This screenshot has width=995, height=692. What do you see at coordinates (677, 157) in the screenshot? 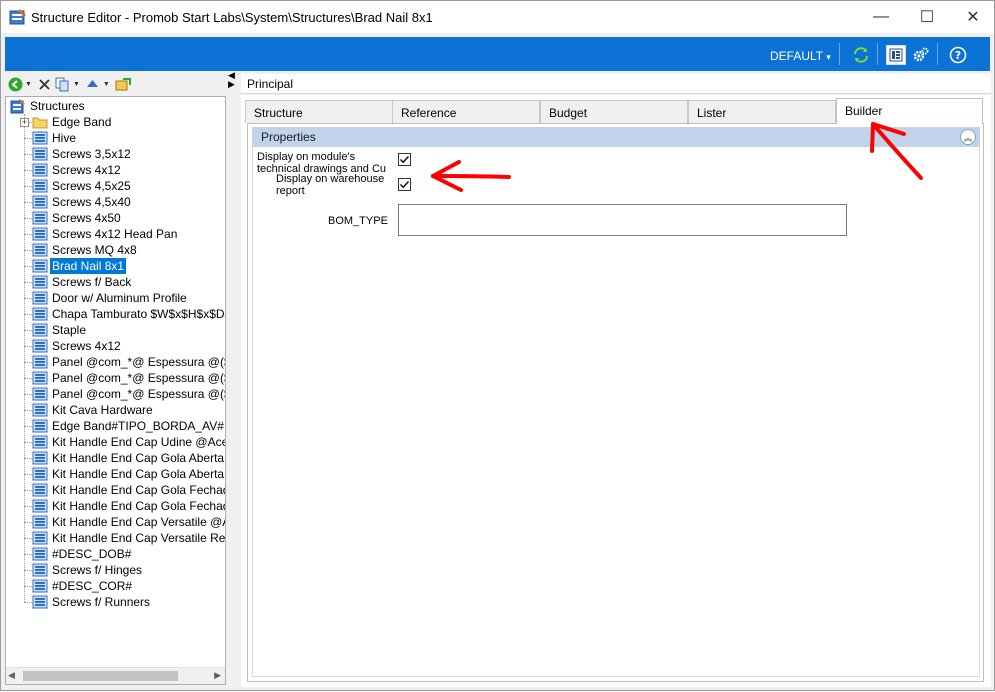
I see `annotation-arrows` at bounding box center [677, 157].